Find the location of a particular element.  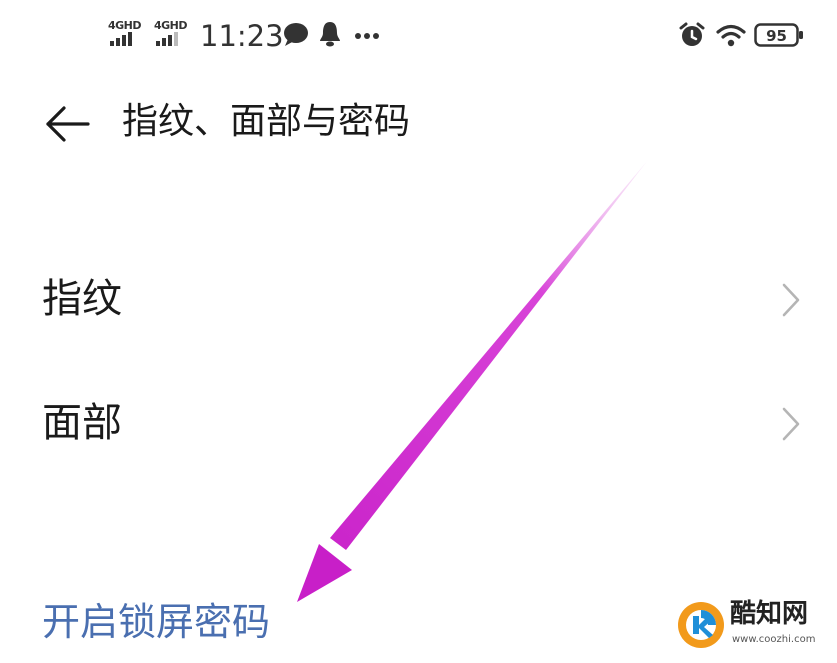

watermark-name: 酷知网 is located at coordinates (769, 614).